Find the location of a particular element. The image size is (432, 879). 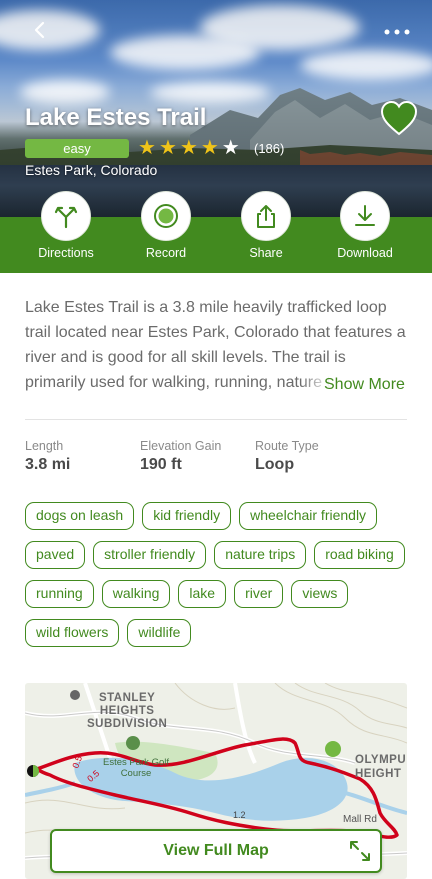

tag-chip: river is located at coordinates (259, 594).